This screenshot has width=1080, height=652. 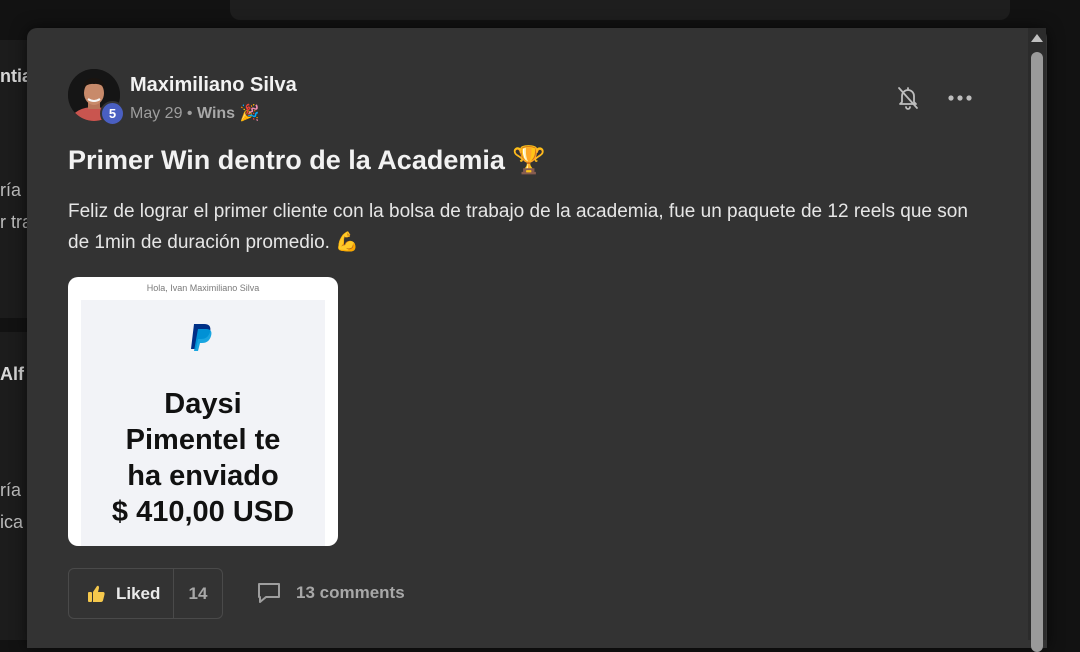 I want to click on feed-fragment: ica, so click(x=12, y=522).